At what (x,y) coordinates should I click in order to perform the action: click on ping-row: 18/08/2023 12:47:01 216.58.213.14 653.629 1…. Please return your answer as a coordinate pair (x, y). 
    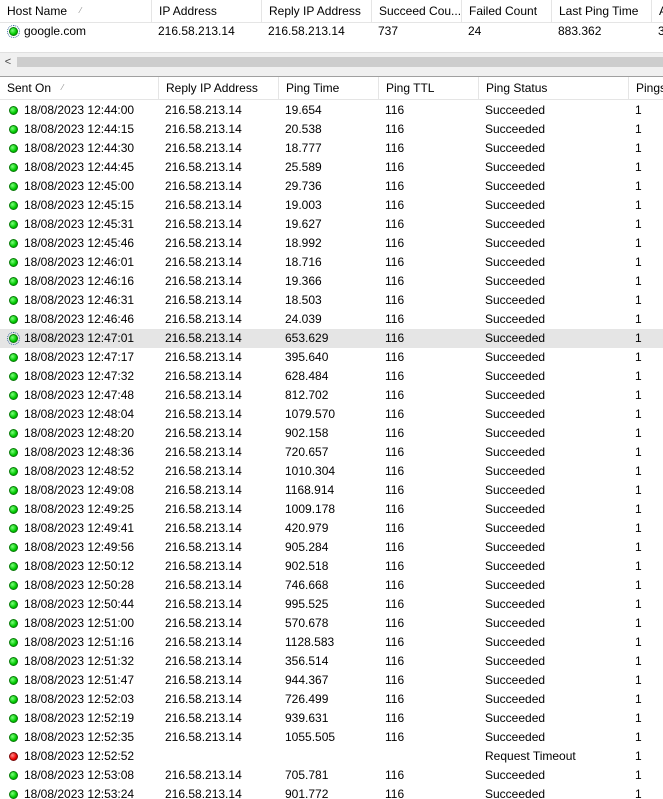
    Looking at the image, I should click on (331, 338).